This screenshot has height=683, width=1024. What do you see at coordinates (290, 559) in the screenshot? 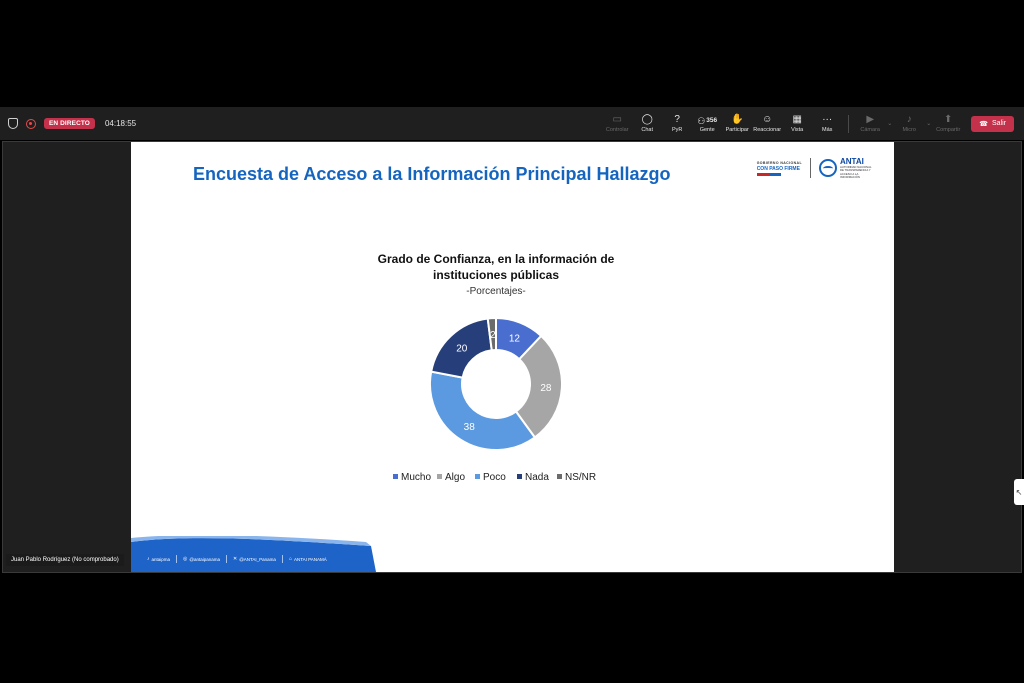
I see `web-icon: ⌂` at bounding box center [290, 559].